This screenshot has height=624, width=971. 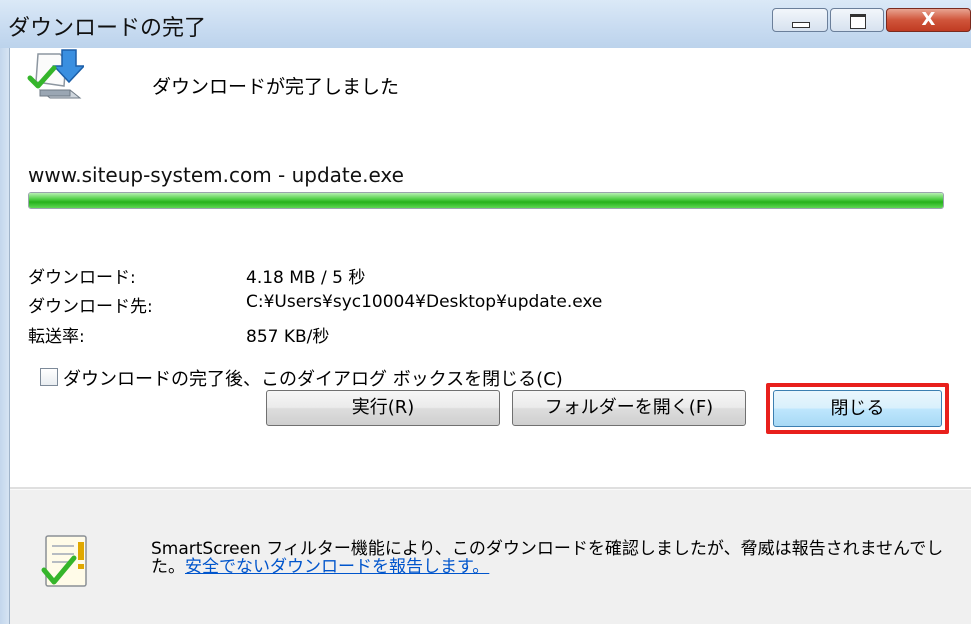 What do you see at coordinates (276, 87) in the screenshot?
I see `download-complete-message: ダウンロードが完了しました` at bounding box center [276, 87].